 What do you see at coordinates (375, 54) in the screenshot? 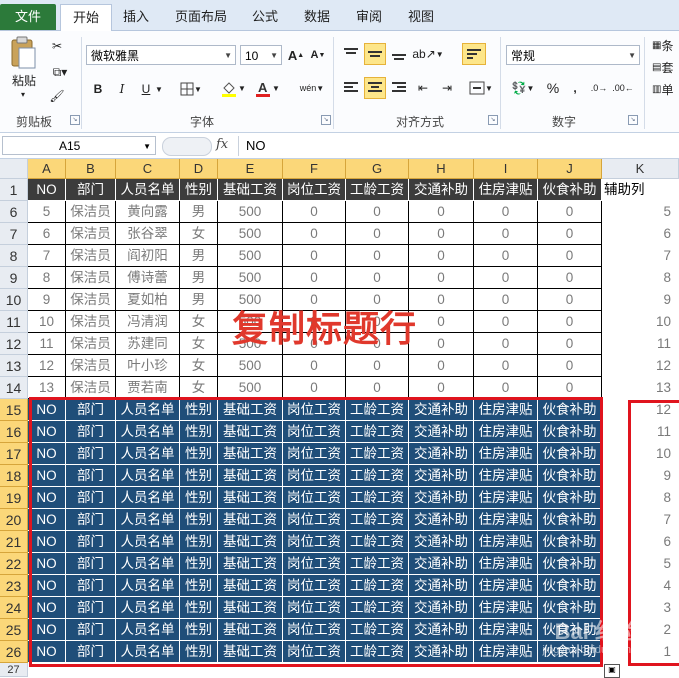
I see `align-middle-icon` at bounding box center [375, 54].